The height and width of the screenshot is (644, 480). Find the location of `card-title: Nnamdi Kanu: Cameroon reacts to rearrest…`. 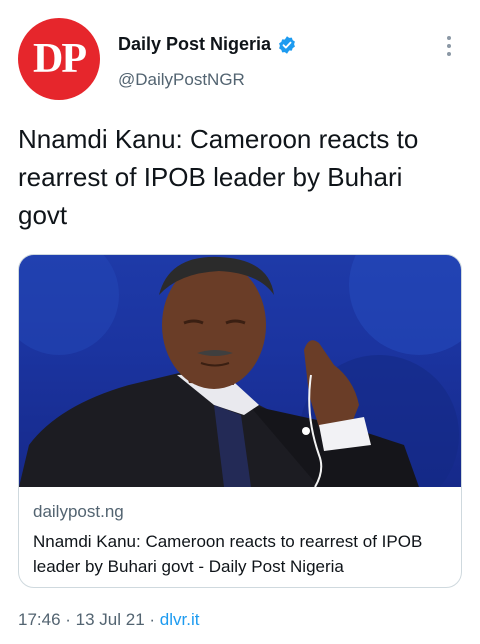

card-title: Nnamdi Kanu: Cameroon reacts to rearrest… is located at coordinates (228, 554).